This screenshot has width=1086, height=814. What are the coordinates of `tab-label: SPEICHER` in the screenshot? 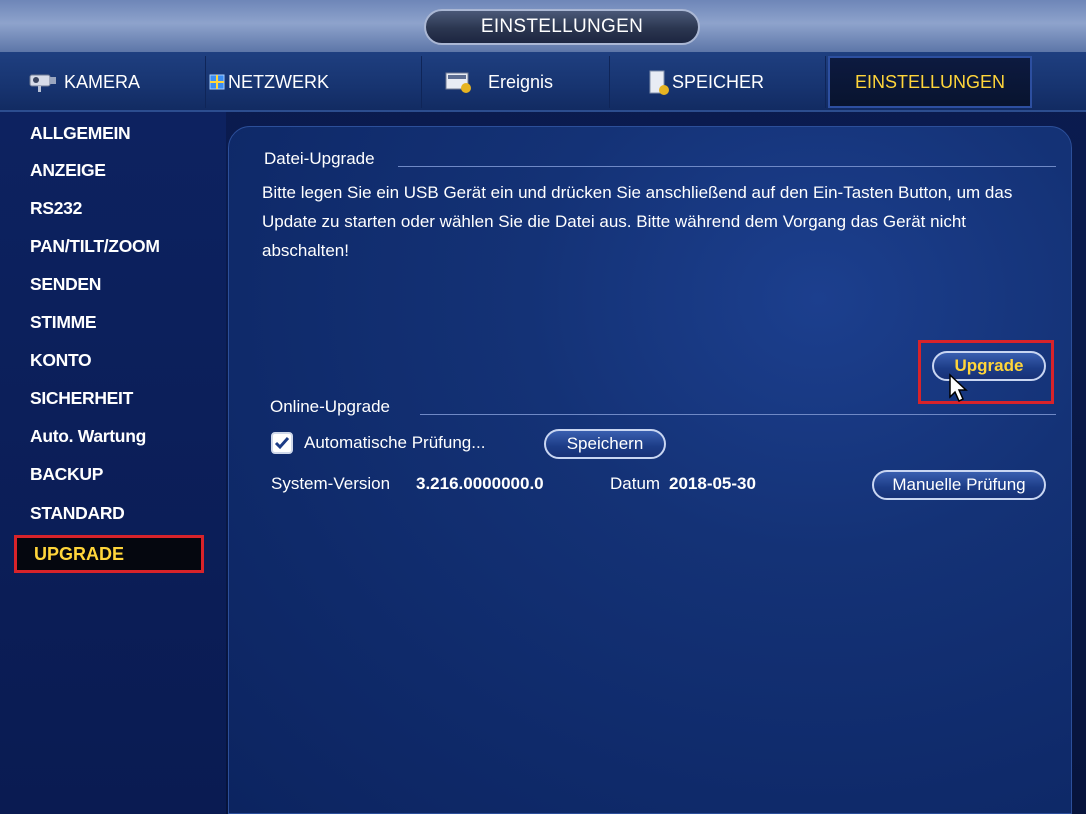 It's located at (718, 81).